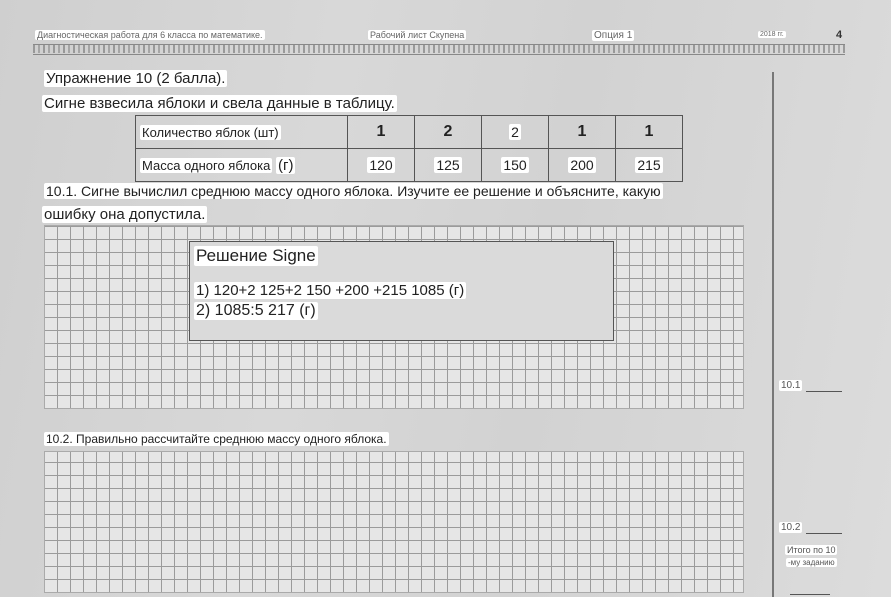 The image size is (891, 597). I want to click on table-row-count: Количество яблок (шт) 1 2 2 1 1, so click(409, 132).